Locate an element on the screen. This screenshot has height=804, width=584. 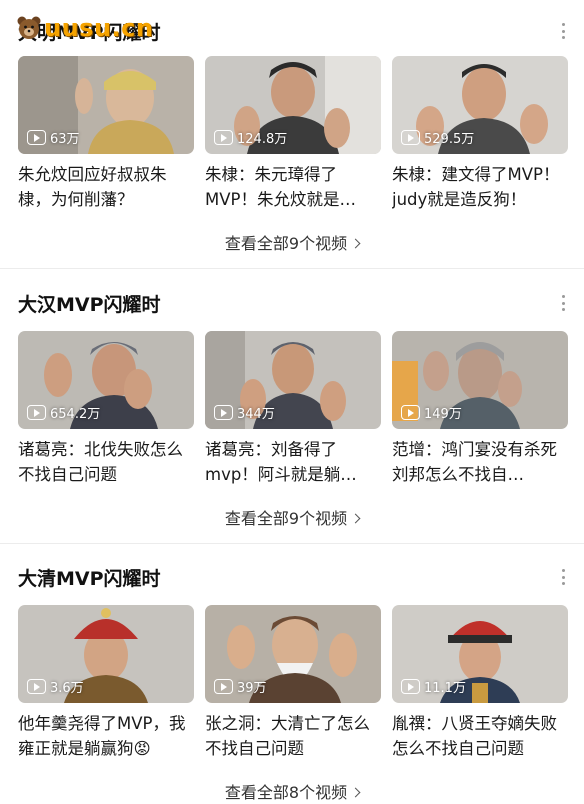
video-title: 张之洞：大清亡了怎么不找自己问题 is located at coordinates (294, 736).